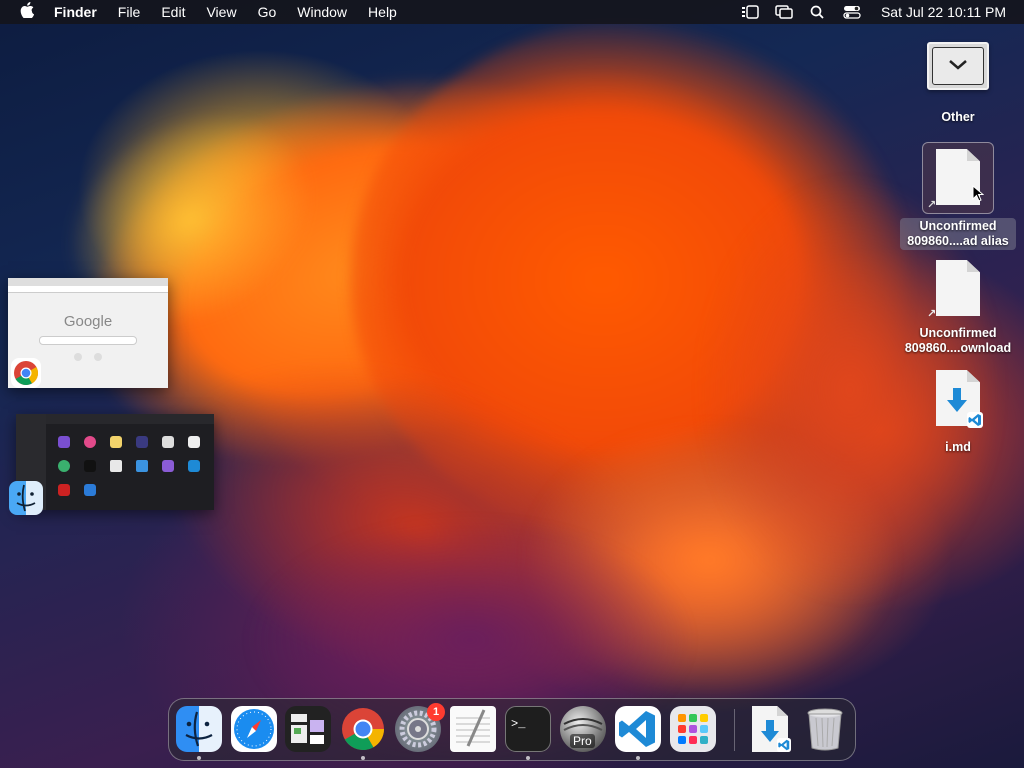  What do you see at coordinates (308, 729) in the screenshot?
I see `dock-mosaic` at bounding box center [308, 729].